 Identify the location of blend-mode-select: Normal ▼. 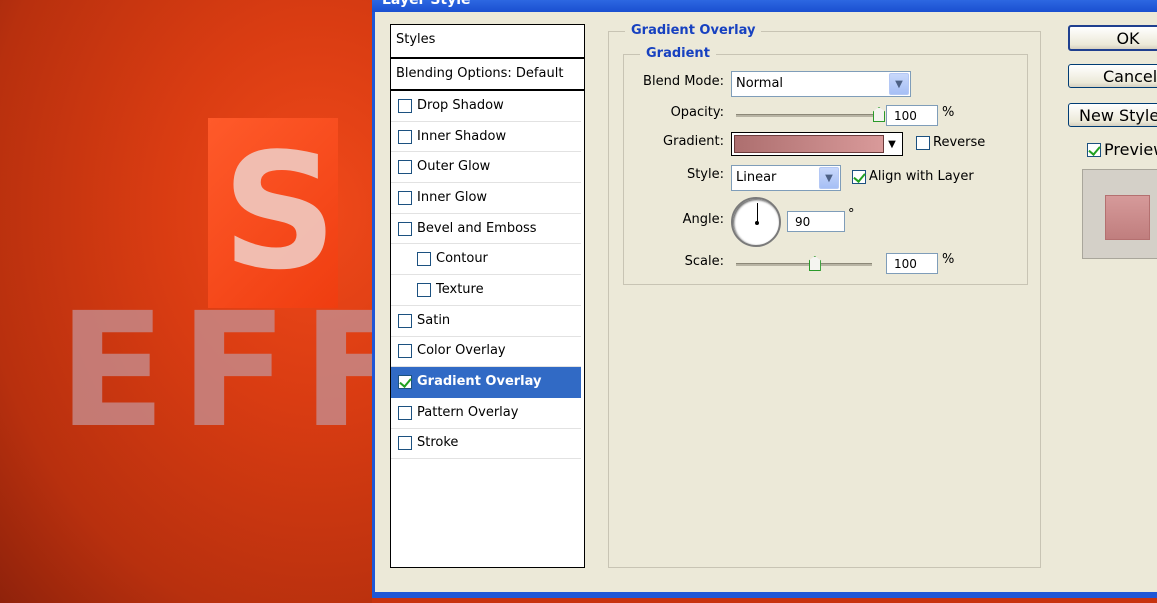
(821, 84).